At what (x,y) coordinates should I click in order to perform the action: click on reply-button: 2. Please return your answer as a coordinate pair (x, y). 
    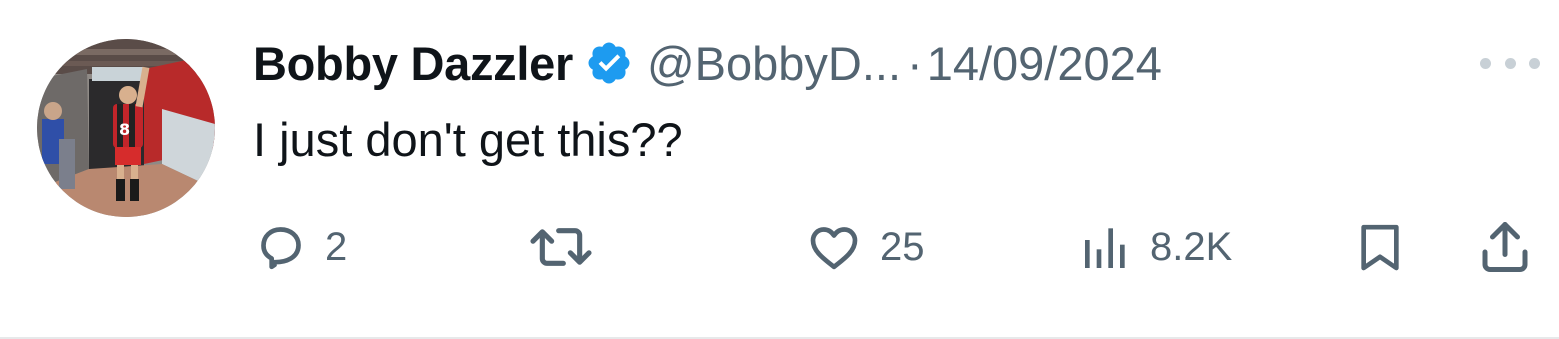
    Looking at the image, I should click on (300, 247).